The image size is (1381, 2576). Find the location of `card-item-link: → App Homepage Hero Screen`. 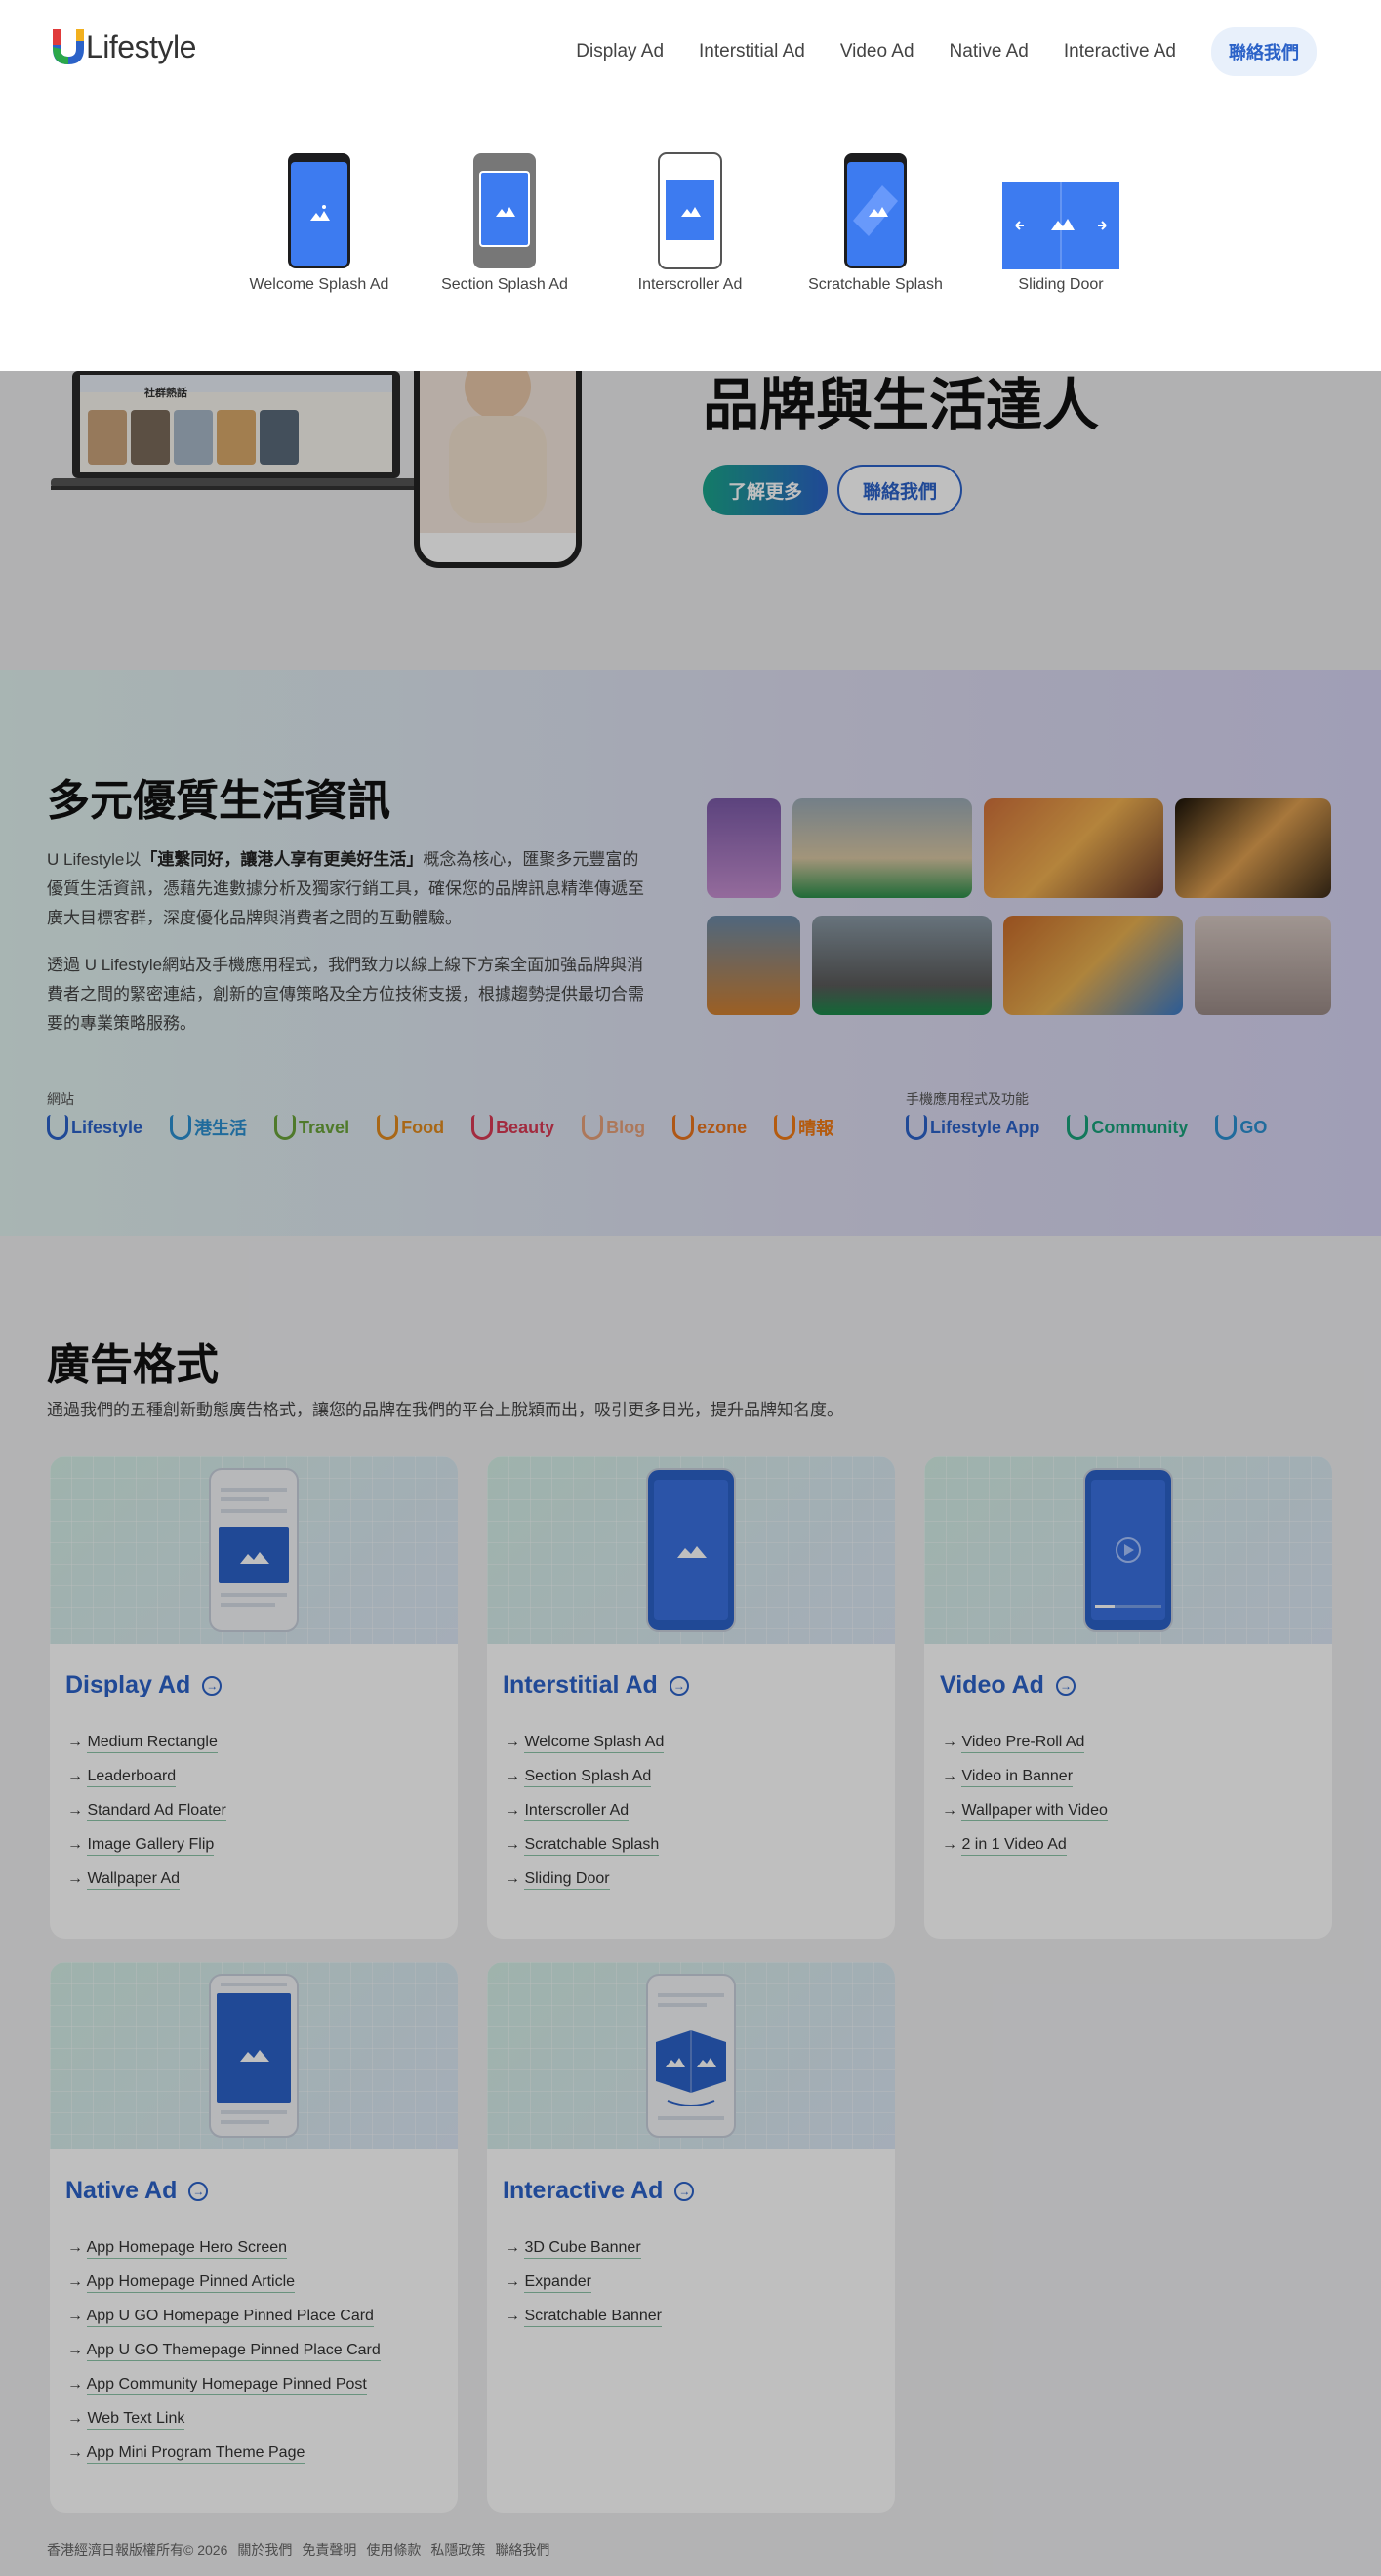

card-item-link: → App Homepage Hero Screen is located at coordinates (224, 2256).